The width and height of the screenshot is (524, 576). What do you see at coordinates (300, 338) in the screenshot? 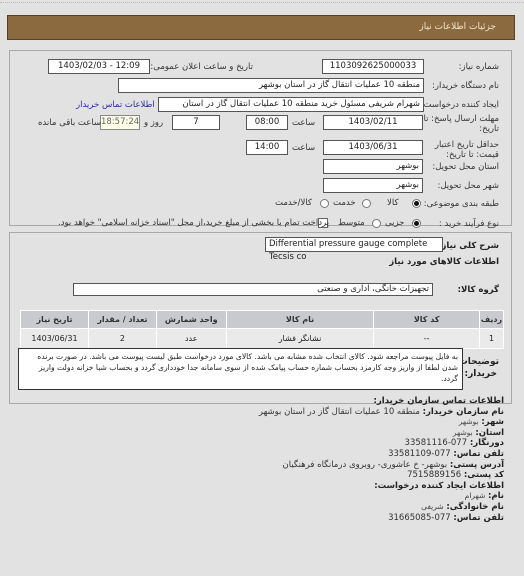
I see `cell-name: نشانگر فشار` at bounding box center [300, 338].